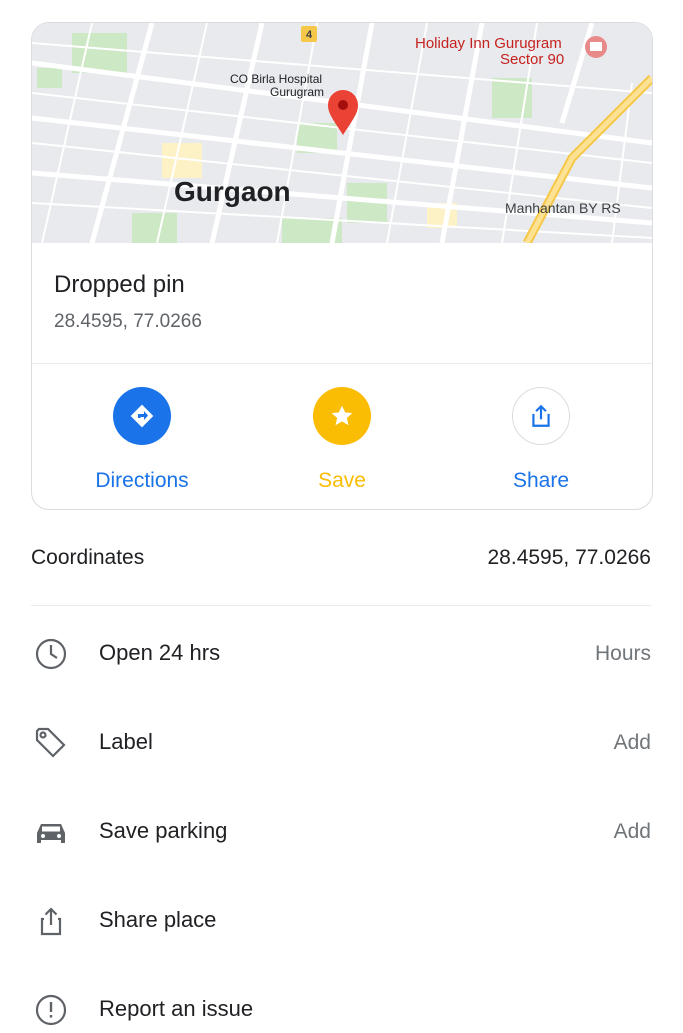  Describe the element at coordinates (51, 832) in the screenshot. I see `car-icon` at that location.